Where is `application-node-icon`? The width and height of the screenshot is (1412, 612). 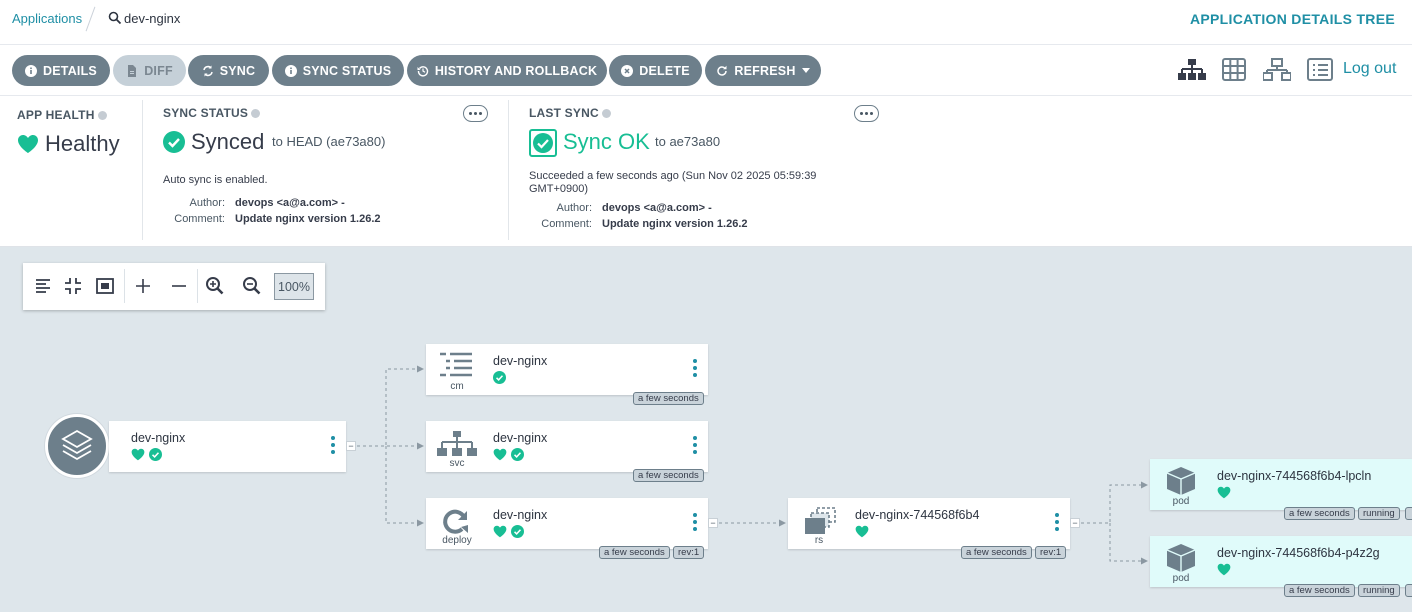
application-node-icon is located at coordinates (77, 446).